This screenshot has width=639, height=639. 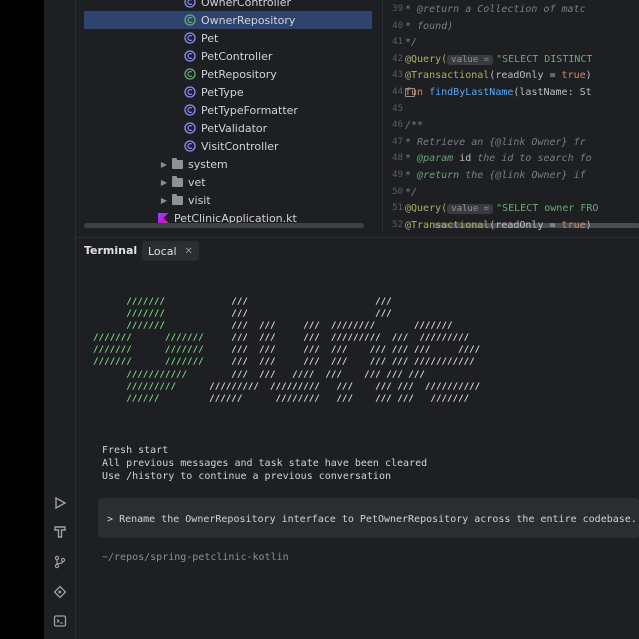 I want to click on line-number: 43, so click(x=397, y=75).